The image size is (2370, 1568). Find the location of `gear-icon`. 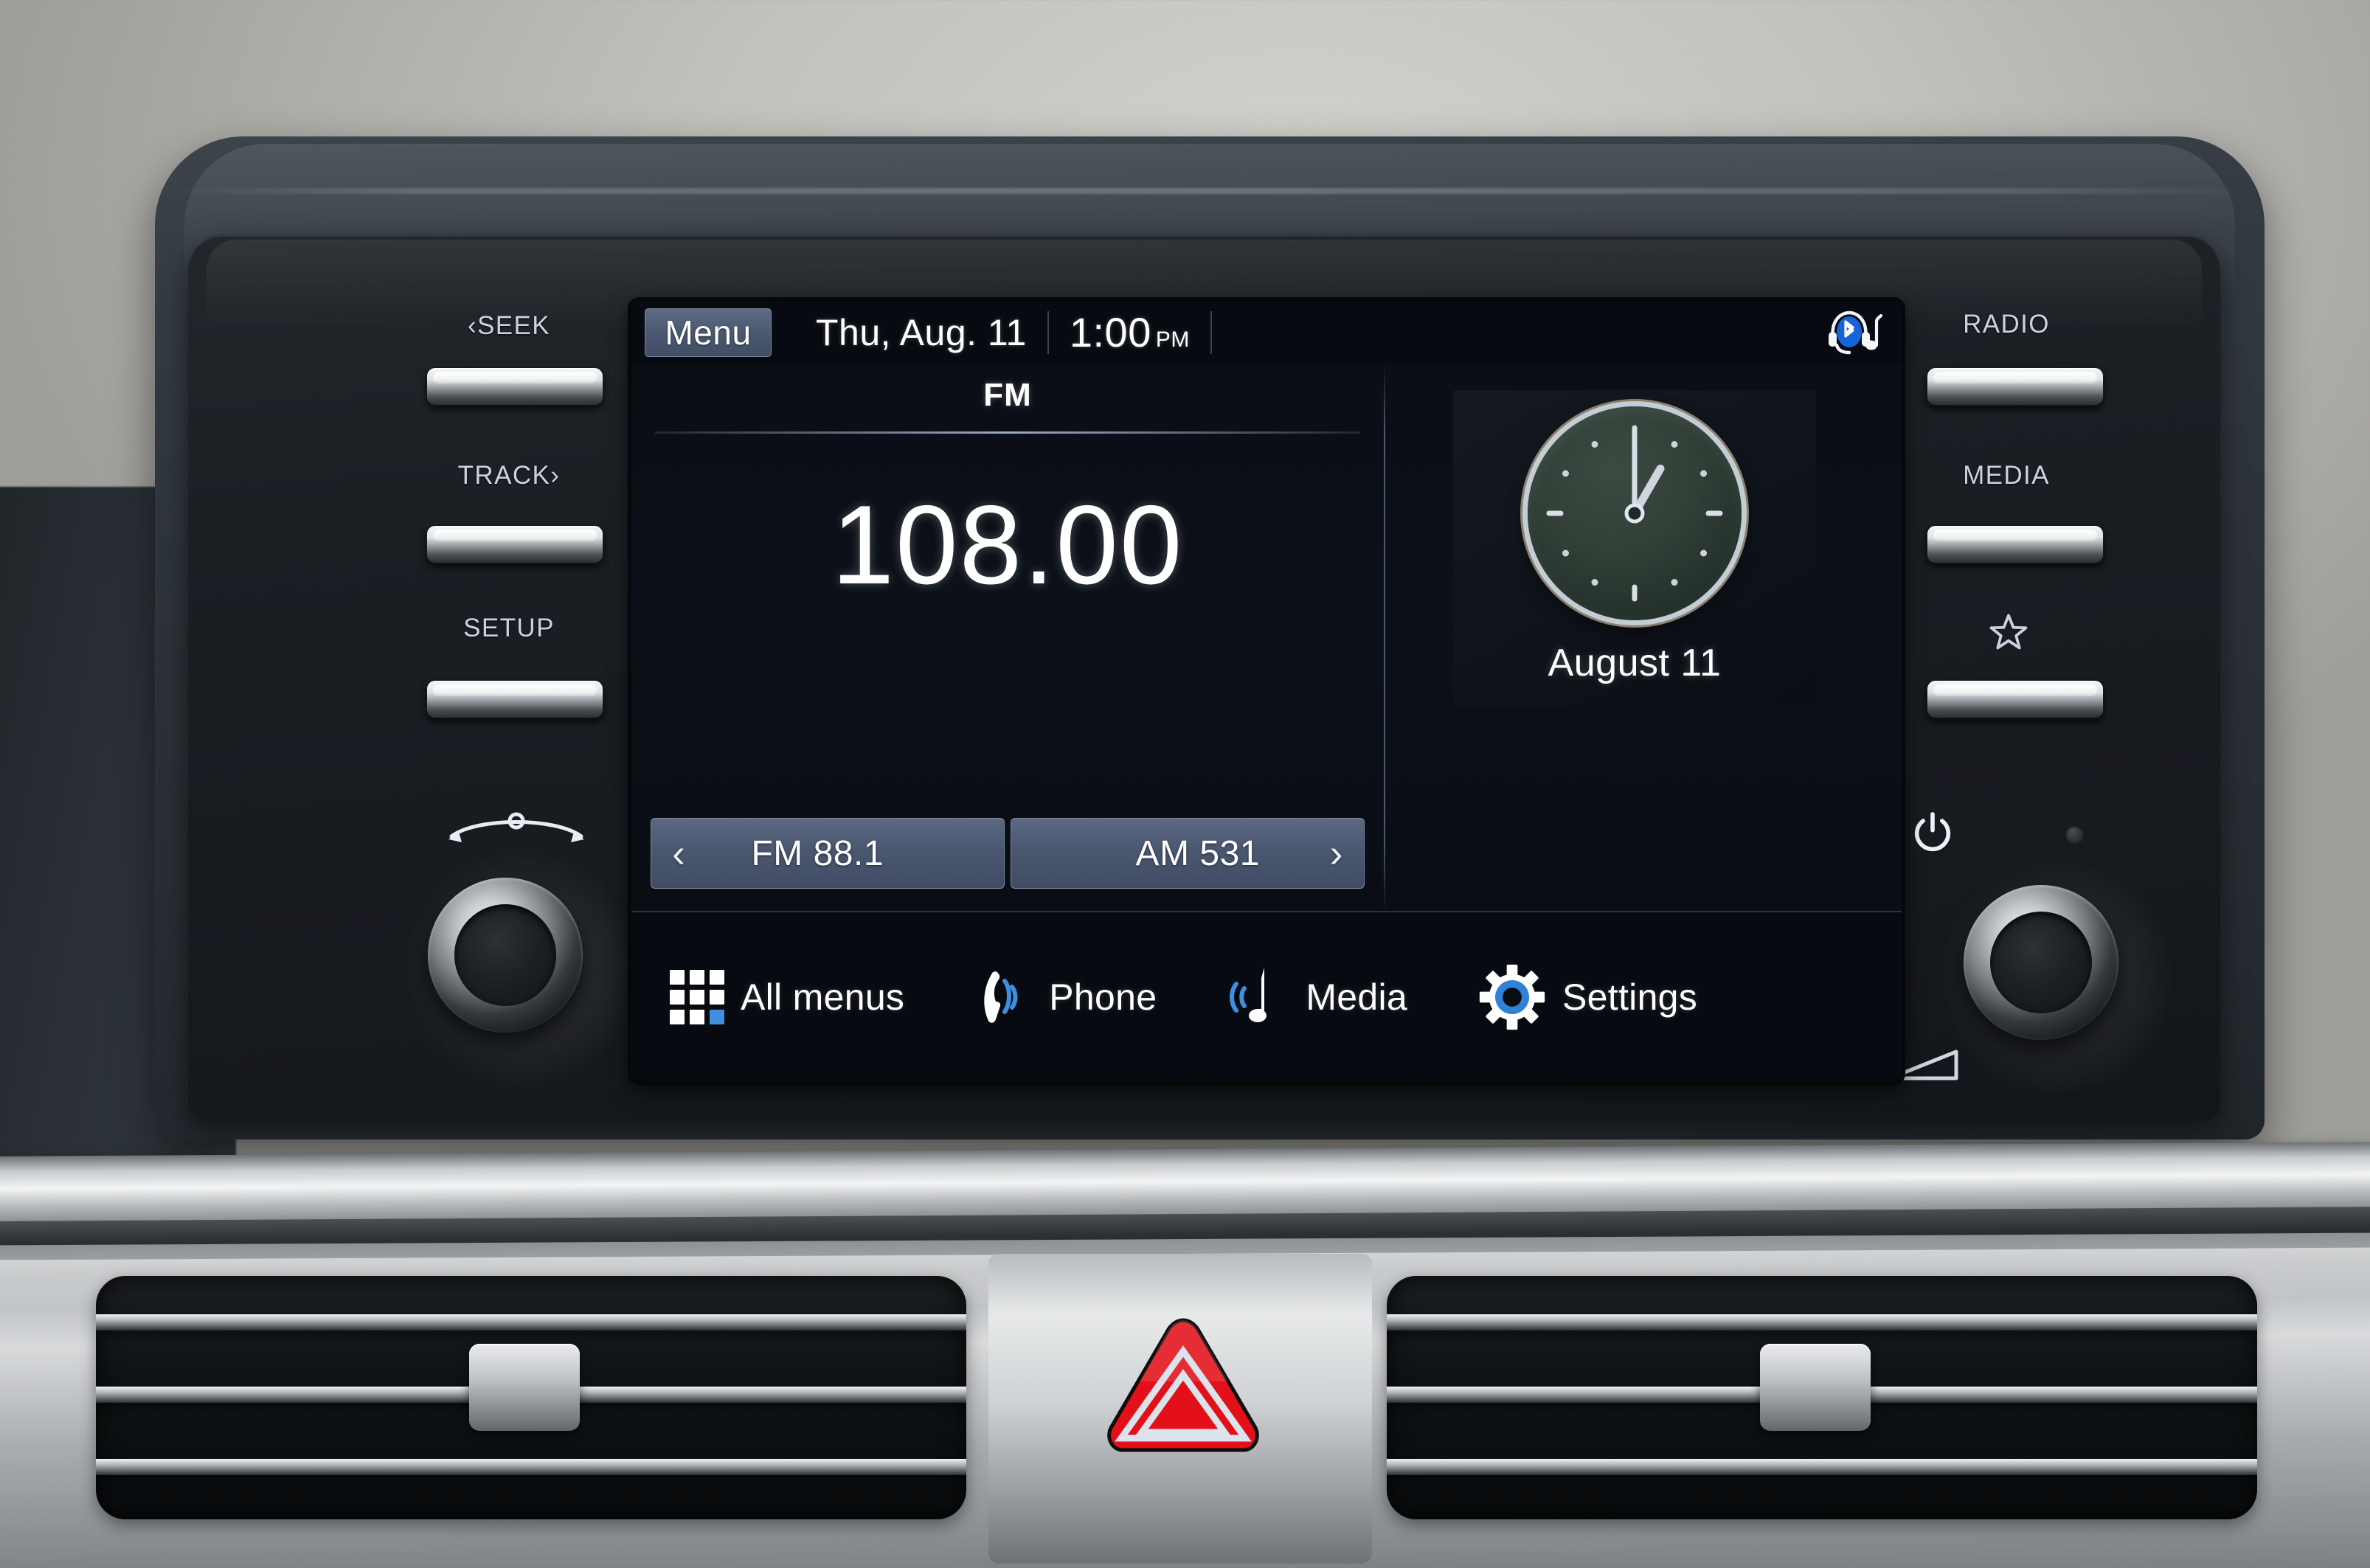

gear-icon is located at coordinates (1512, 997).